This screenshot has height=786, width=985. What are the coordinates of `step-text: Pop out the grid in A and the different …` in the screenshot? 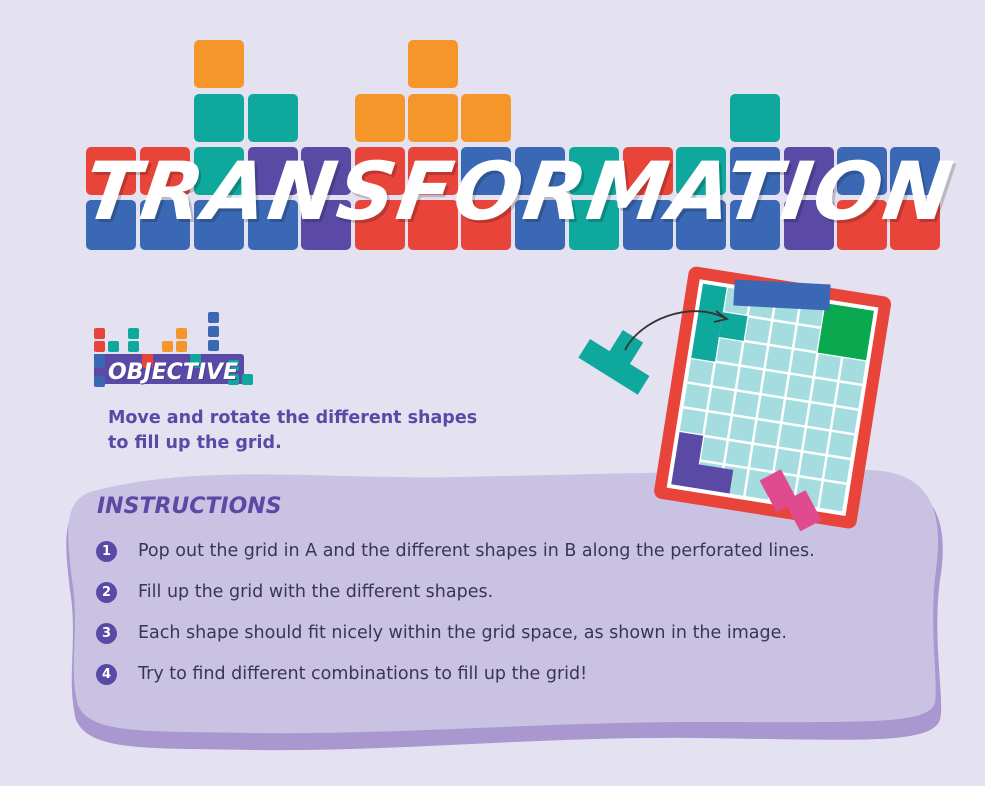 It's located at (476, 551).